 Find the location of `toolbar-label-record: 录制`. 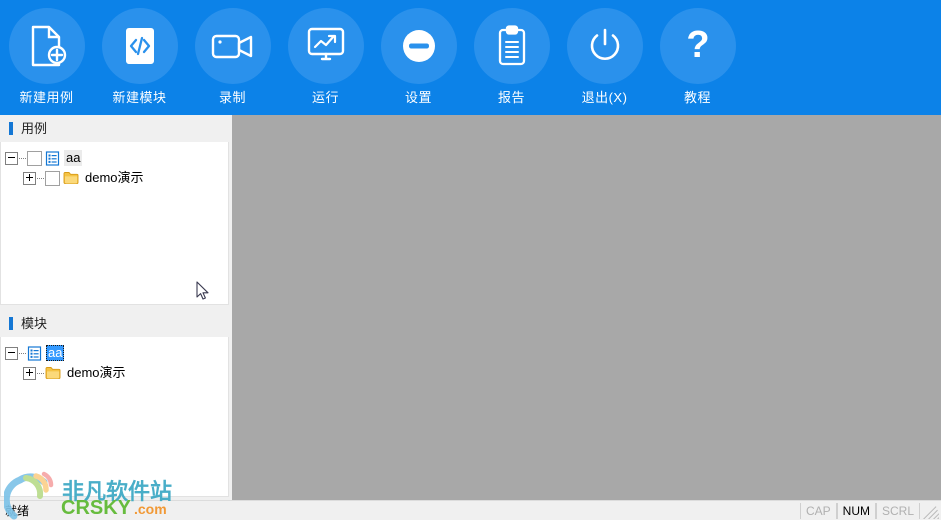

toolbar-label-record: 录制 is located at coordinates (232, 97).